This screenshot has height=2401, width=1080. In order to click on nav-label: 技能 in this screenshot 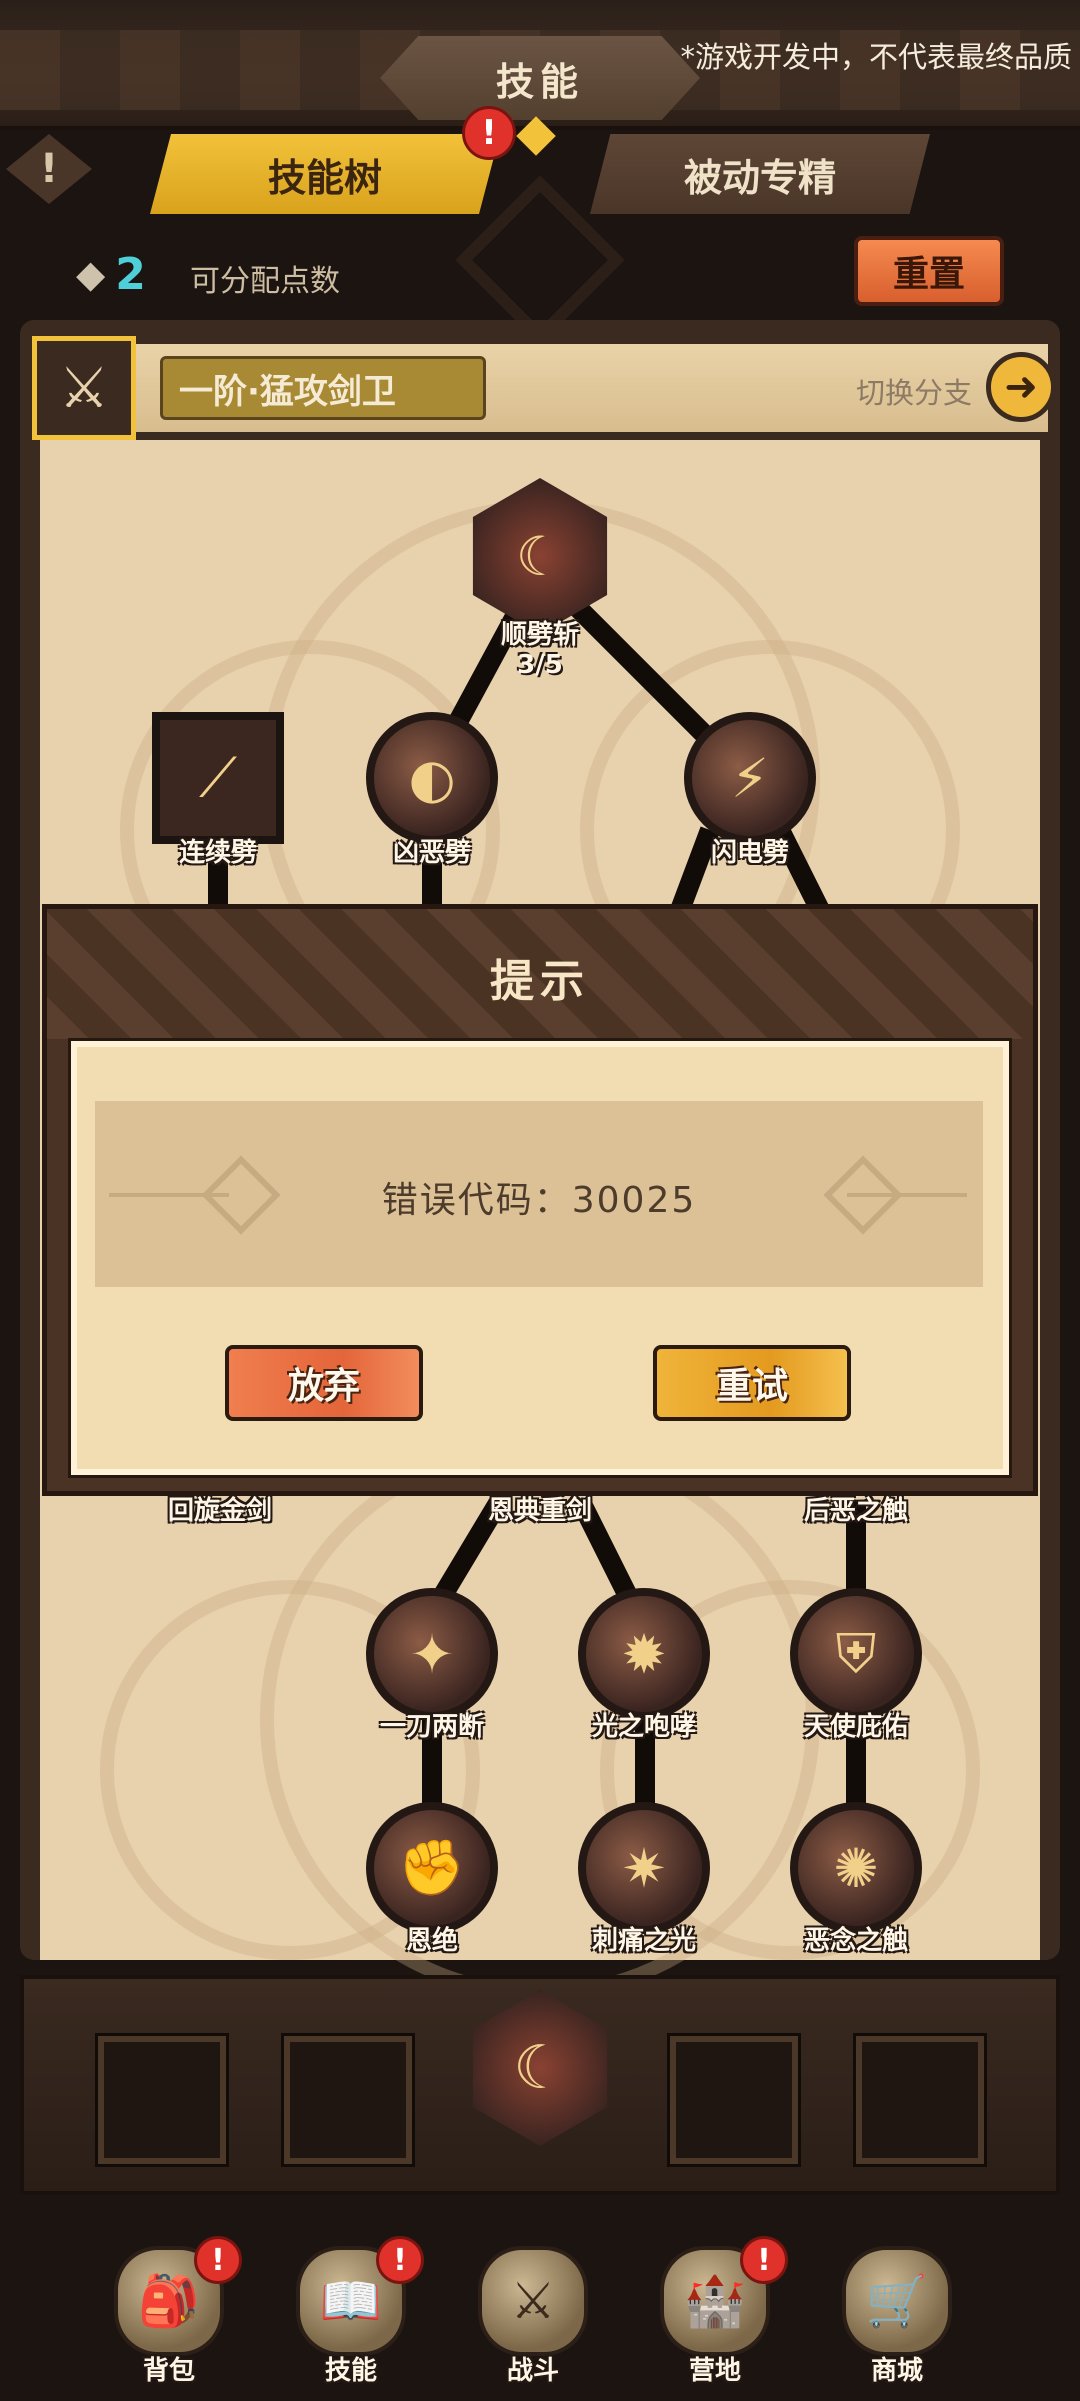, I will do `click(350, 2371)`.